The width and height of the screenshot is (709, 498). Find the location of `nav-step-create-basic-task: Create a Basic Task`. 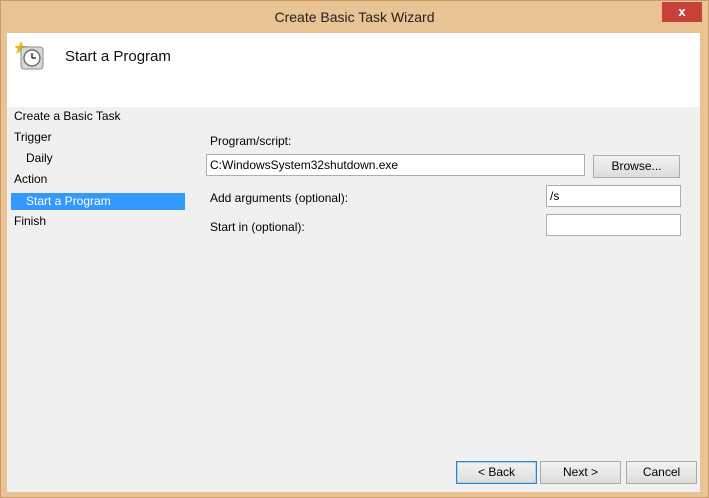

nav-step-create-basic-task: Create a Basic Task is located at coordinates (67, 116).